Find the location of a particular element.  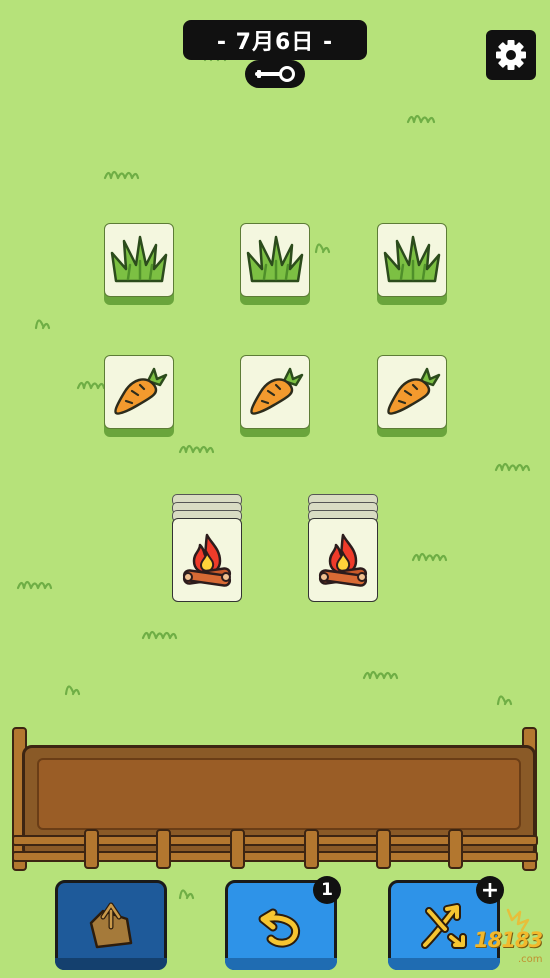

watermark-domain: .com is located at coordinates (530, 959).